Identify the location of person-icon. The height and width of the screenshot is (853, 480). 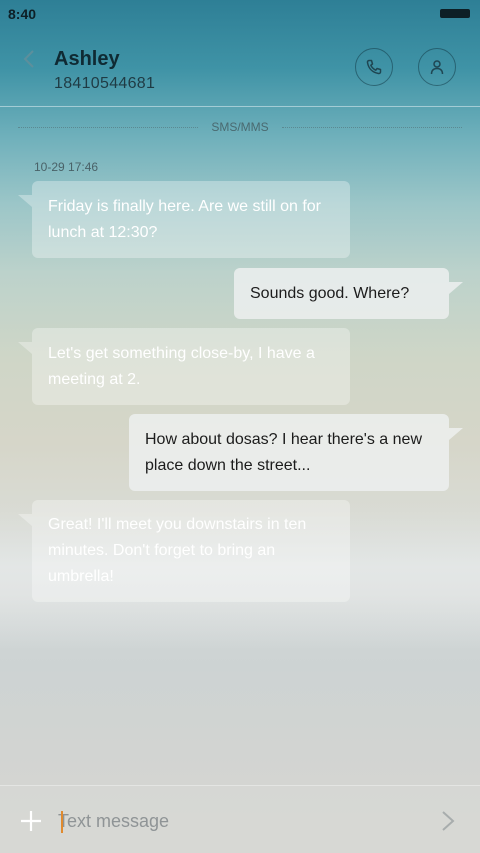
(437, 67).